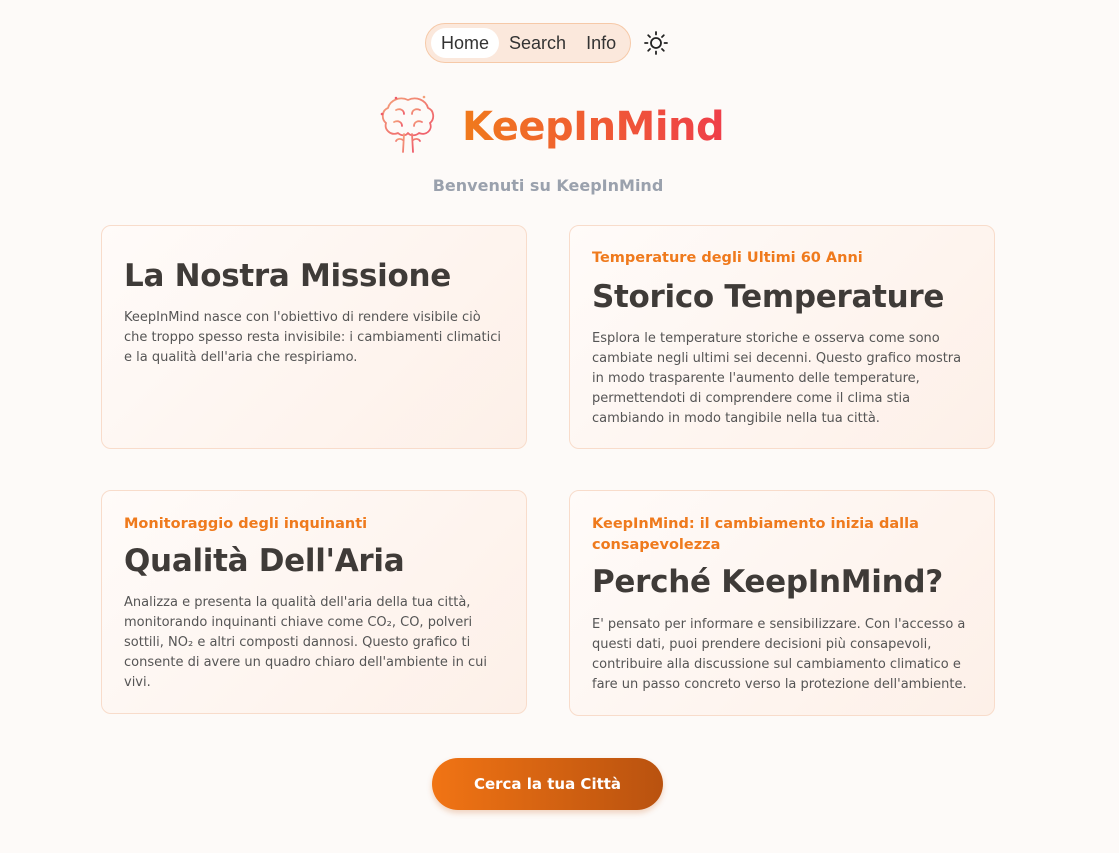  Describe the element at coordinates (264, 561) in the screenshot. I see `card-title: Qualità Dell'Aria` at that location.